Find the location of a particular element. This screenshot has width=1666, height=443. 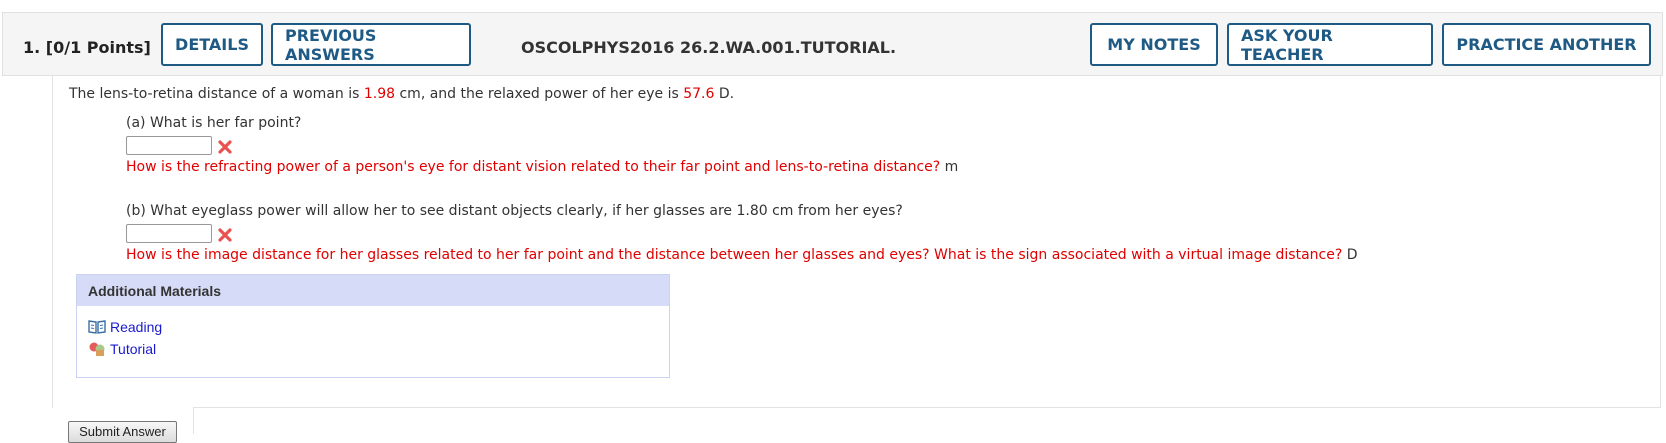

part-b-unit: D is located at coordinates (1352, 255).